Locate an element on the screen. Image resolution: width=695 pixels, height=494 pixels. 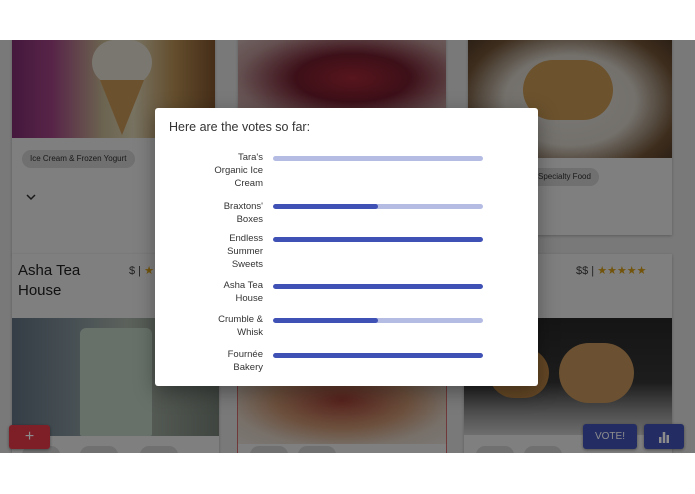
add-restaurant-button: + is located at coordinates (29, 437).